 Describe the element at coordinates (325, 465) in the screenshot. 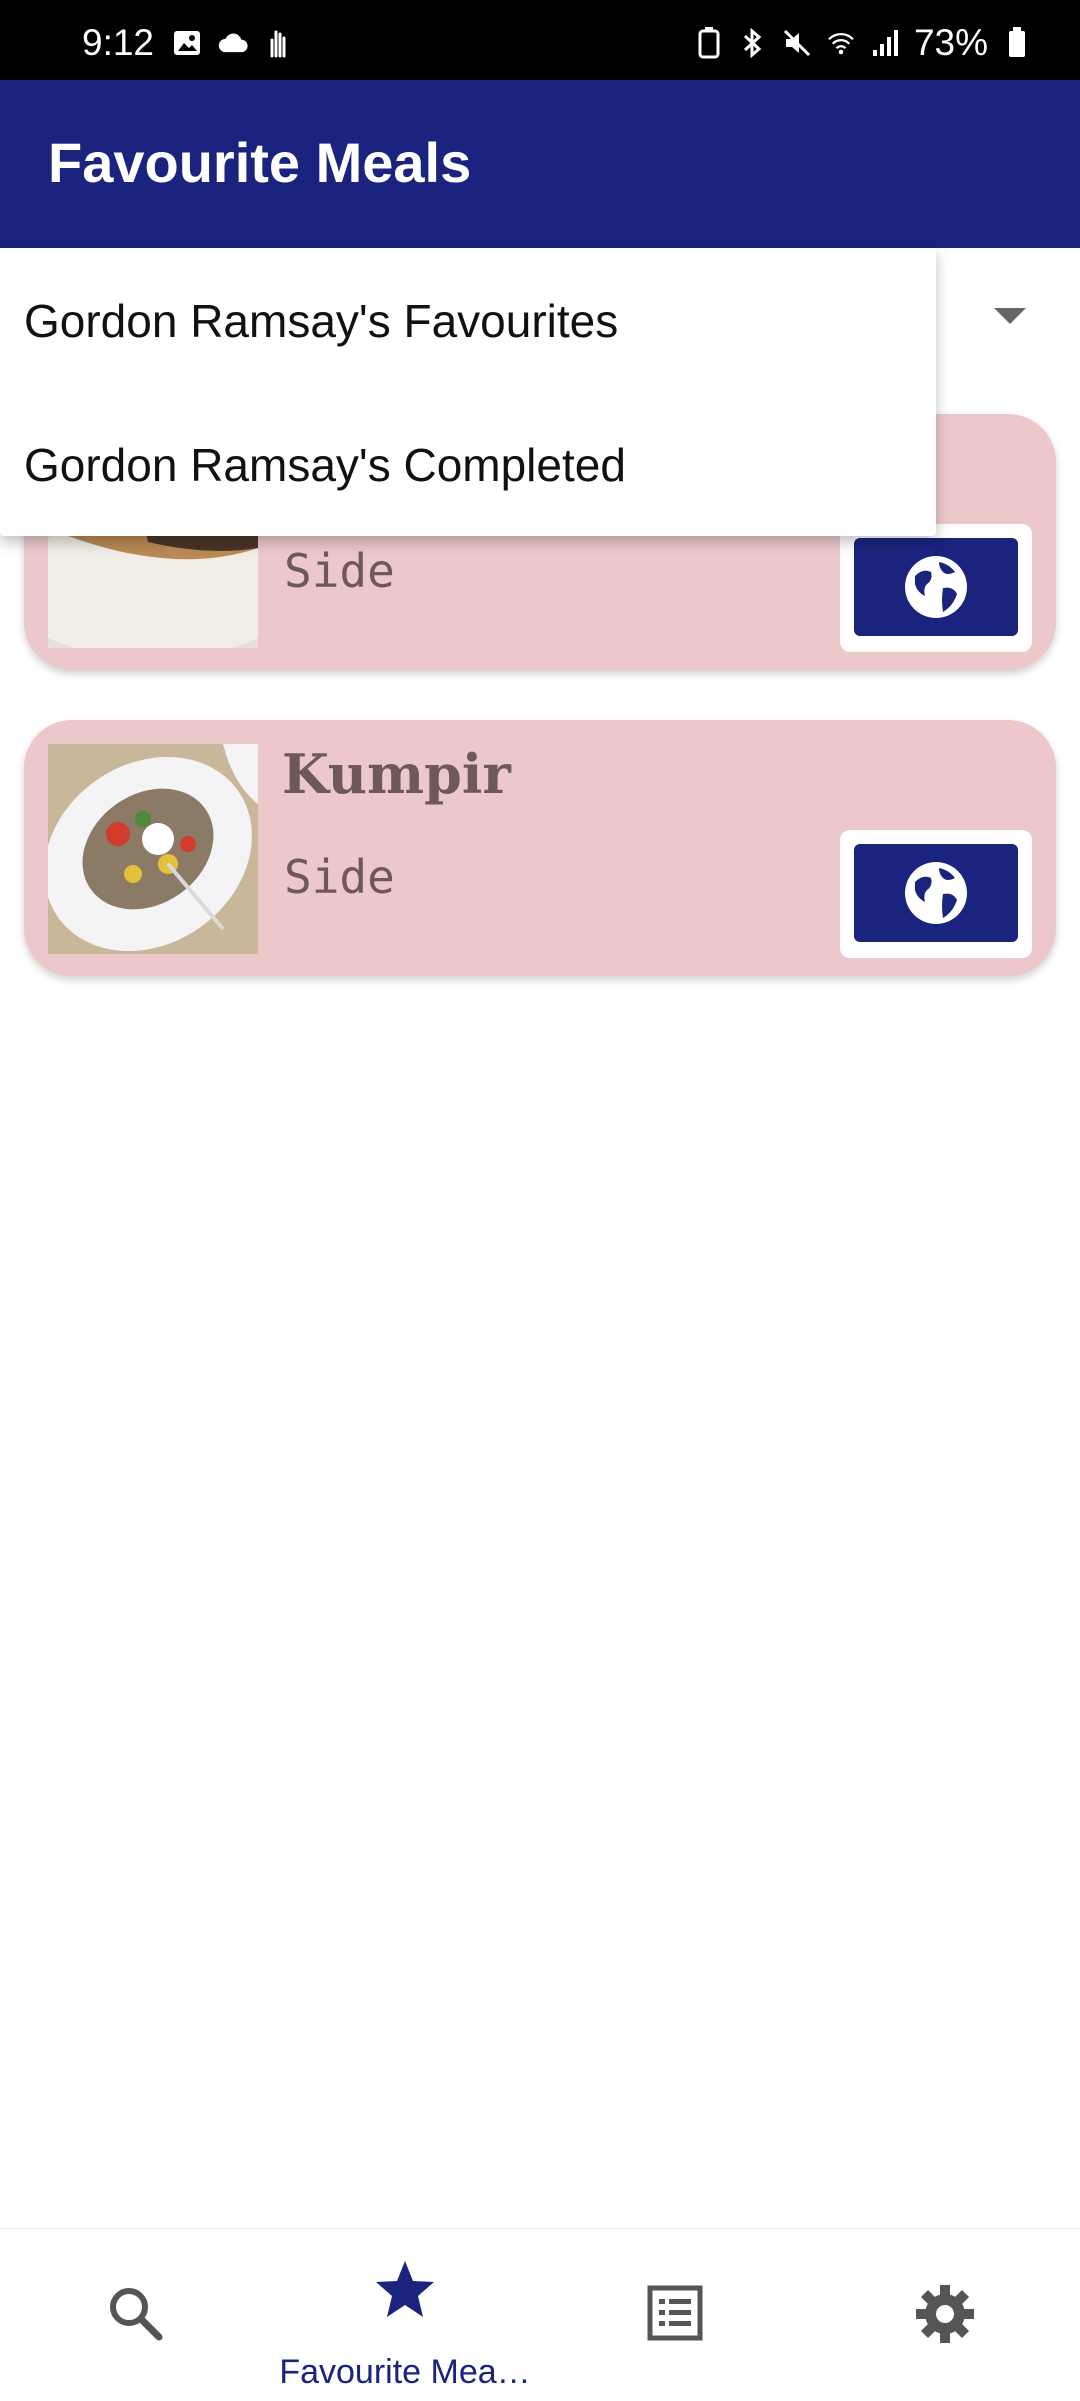

I see `dropdown-option-completed: Gordon Ramsay's Completed` at that location.